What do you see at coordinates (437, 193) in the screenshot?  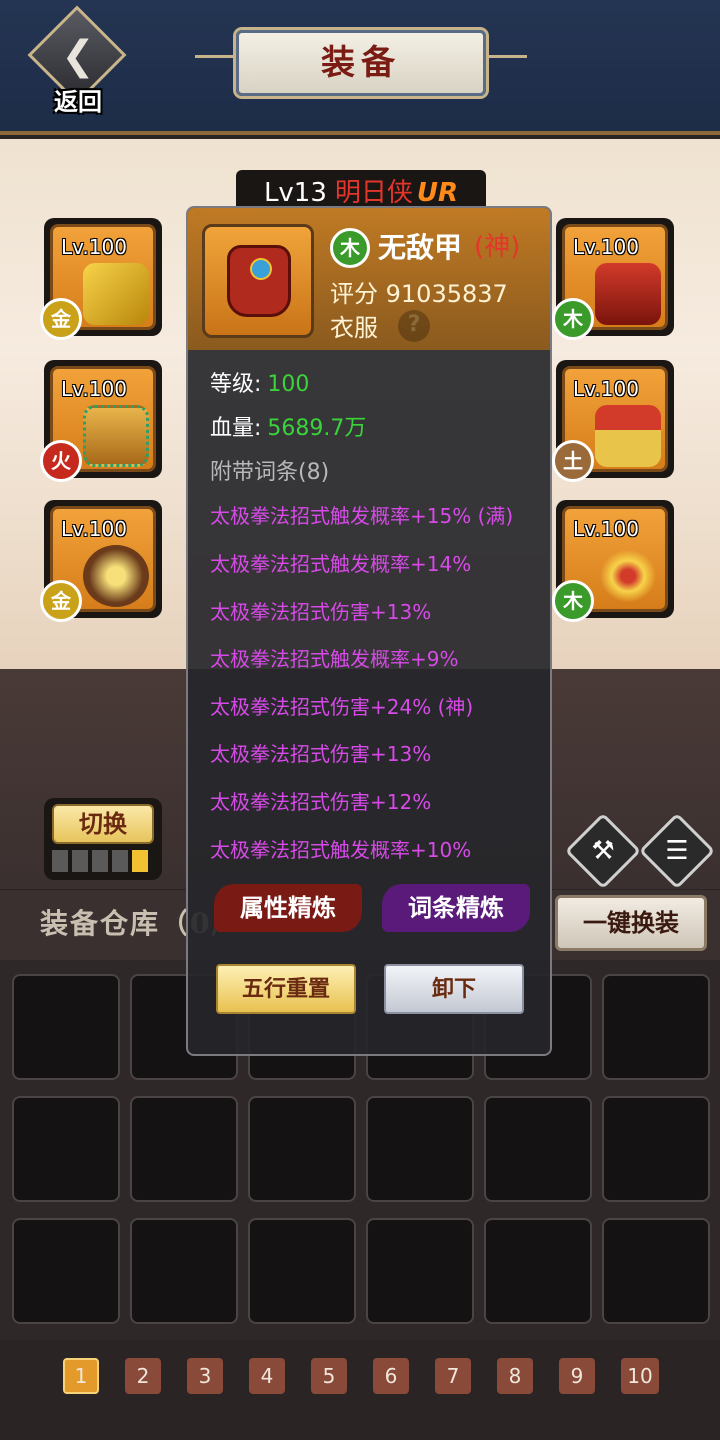 I see `hero-rank: UR` at bounding box center [437, 193].